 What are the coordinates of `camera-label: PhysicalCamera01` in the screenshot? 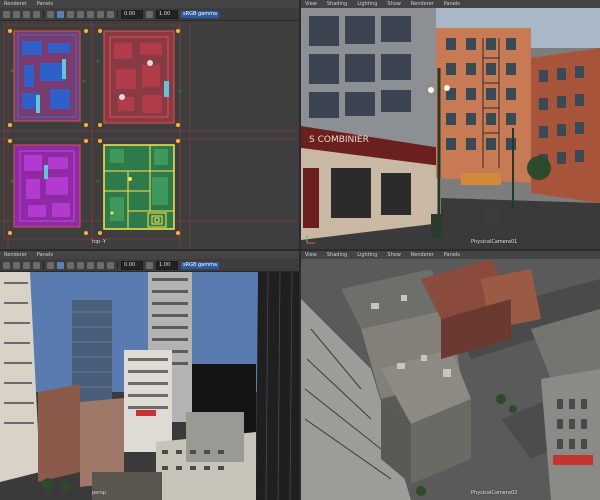 It's located at (494, 242).